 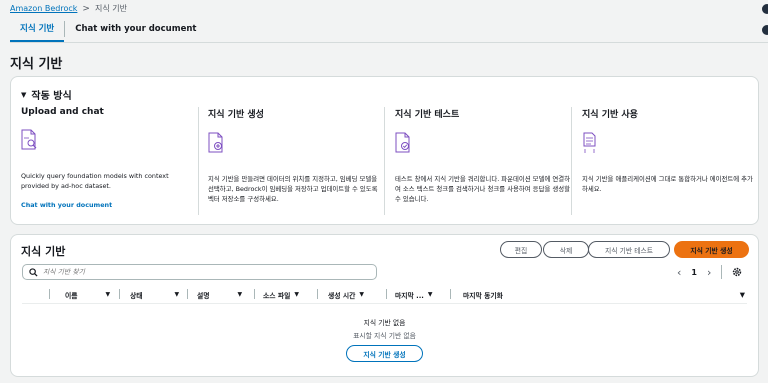 What do you see at coordinates (24, 94) in the screenshot?
I see `caret-down-icon: ▼` at bounding box center [24, 94].